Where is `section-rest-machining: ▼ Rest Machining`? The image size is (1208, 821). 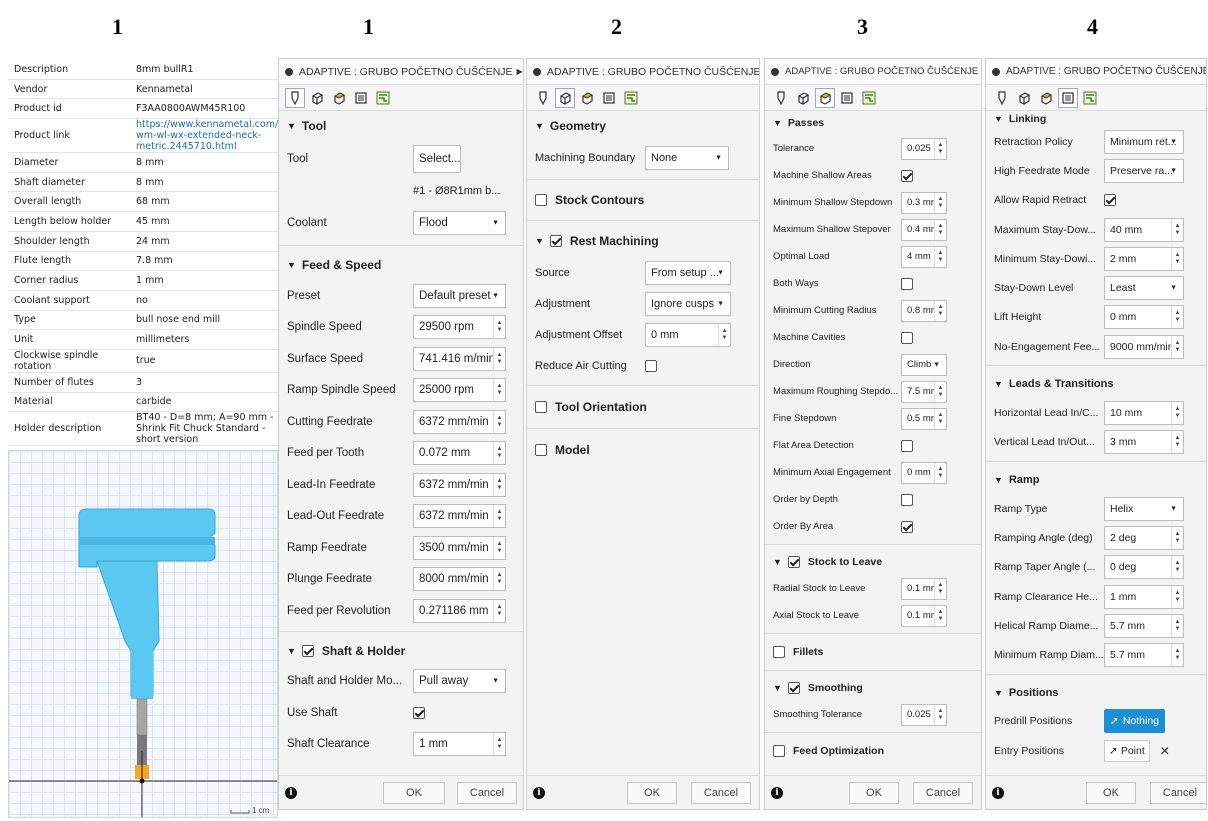 section-rest-machining: ▼ Rest Machining is located at coordinates (643, 241).